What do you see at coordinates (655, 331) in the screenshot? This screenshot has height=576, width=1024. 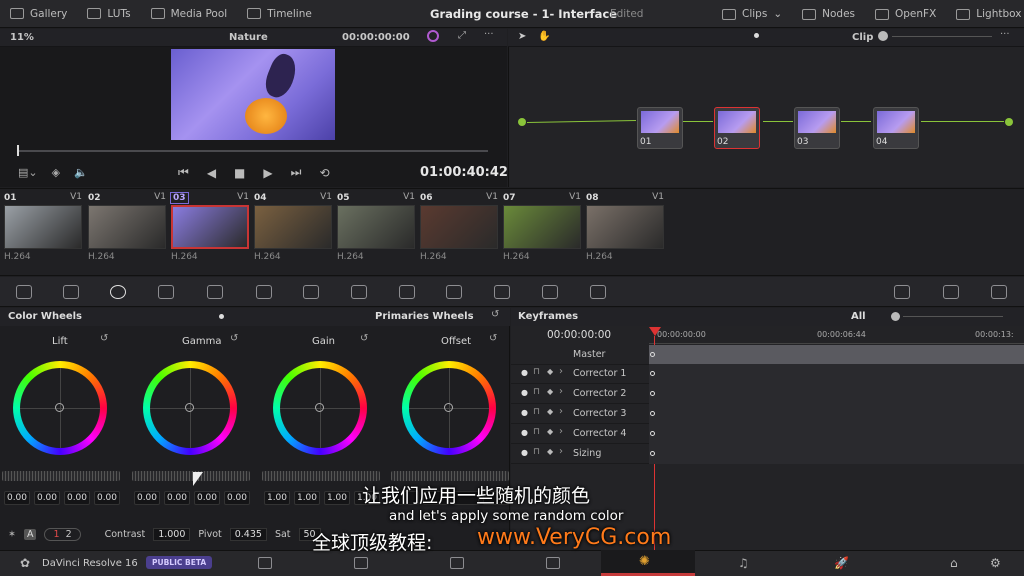 I see `keyframe-playhead-marker` at bounding box center [655, 331].